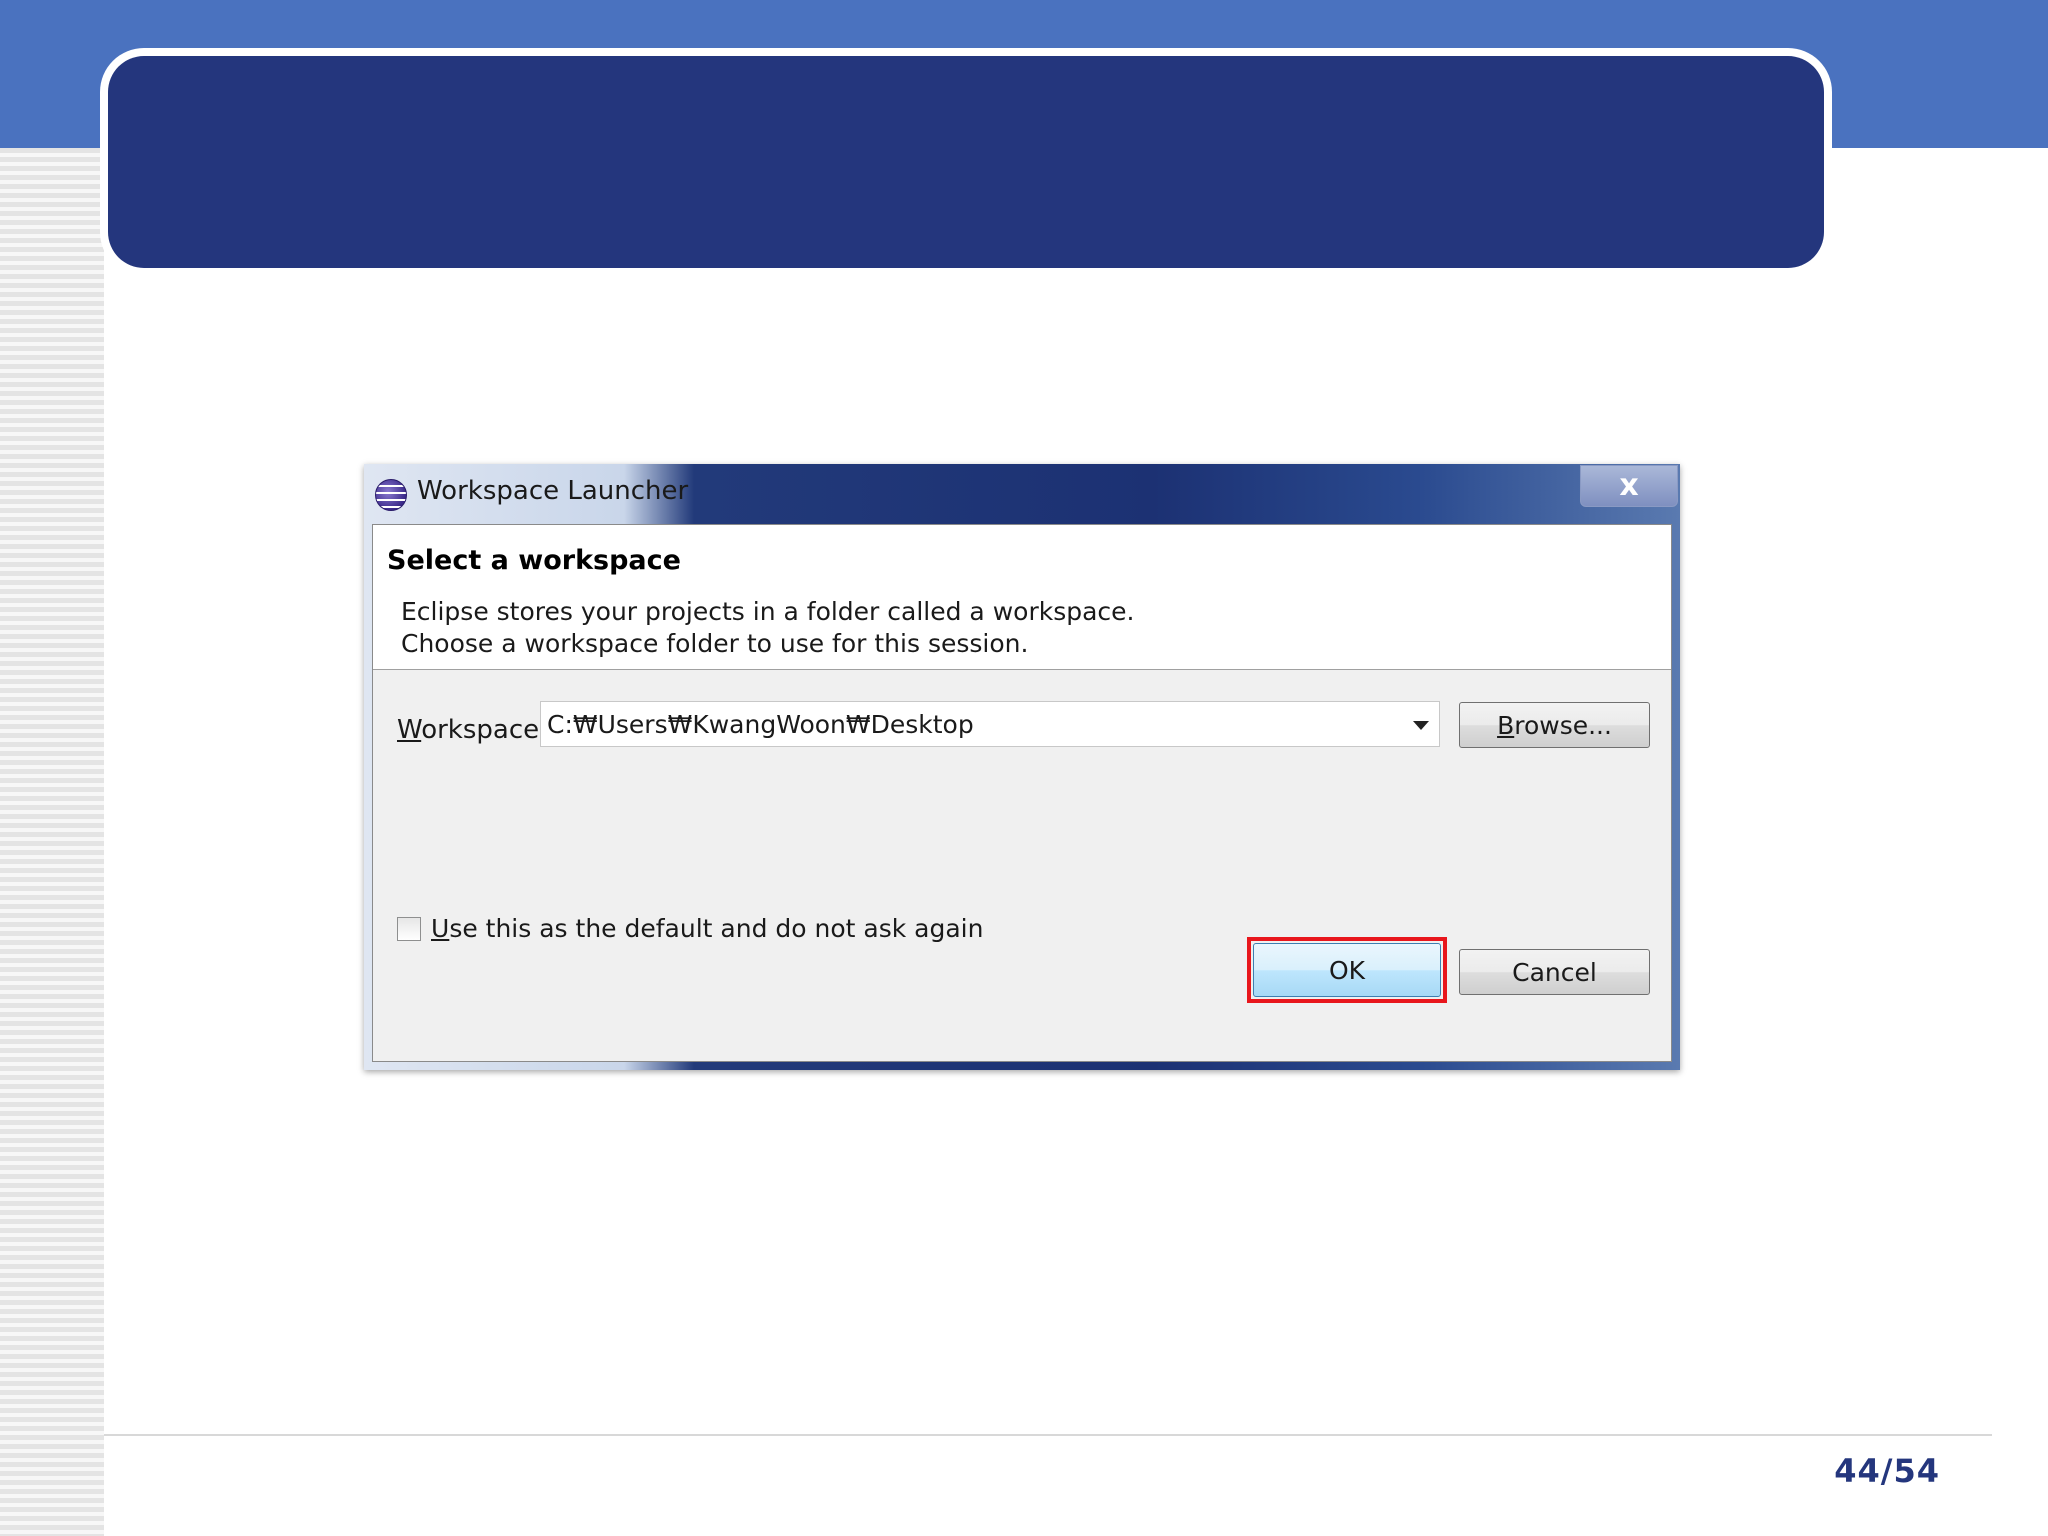 The height and width of the screenshot is (1536, 2048). I want to click on ok-label: OK, so click(1347, 970).